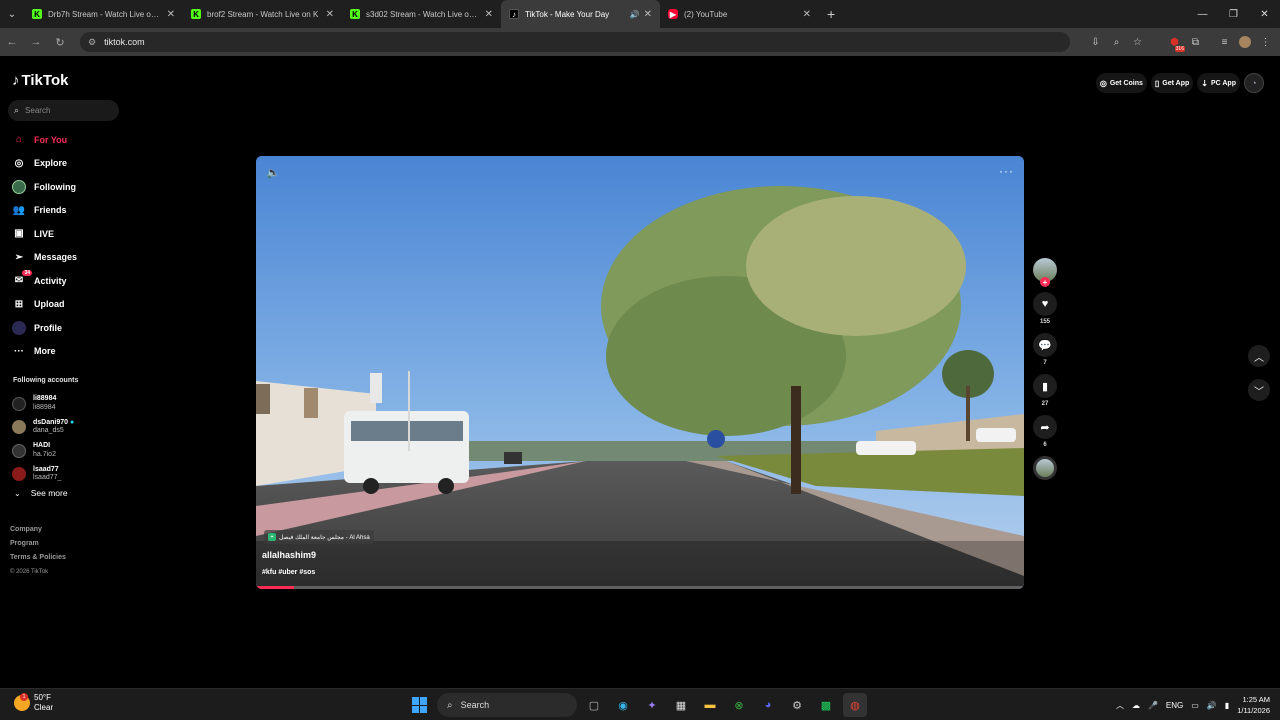 The image size is (1280, 720). What do you see at coordinates (1212, 705) in the screenshot?
I see `volume-icon: 🔊` at bounding box center [1212, 705].